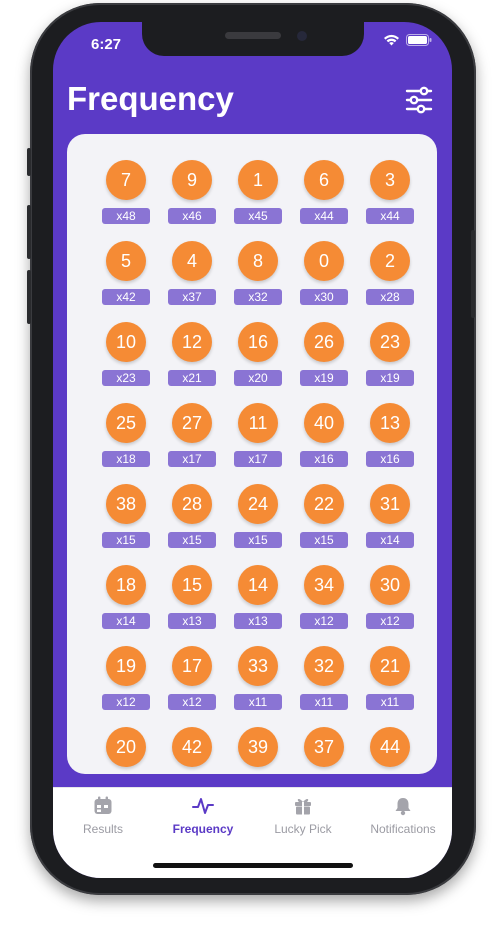 The height and width of the screenshot is (929, 502). Describe the element at coordinates (324, 747) in the screenshot. I see `number-item: 37` at that location.